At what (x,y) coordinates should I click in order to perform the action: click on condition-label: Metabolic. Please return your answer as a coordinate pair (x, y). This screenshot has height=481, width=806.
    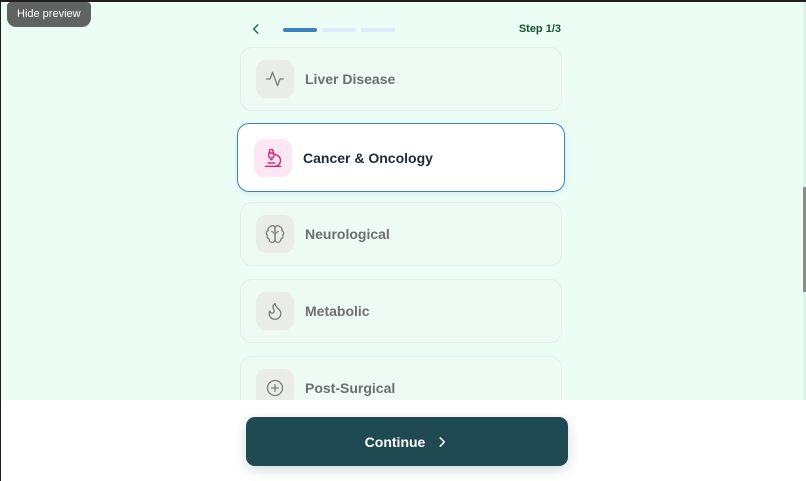
    Looking at the image, I should click on (337, 311).